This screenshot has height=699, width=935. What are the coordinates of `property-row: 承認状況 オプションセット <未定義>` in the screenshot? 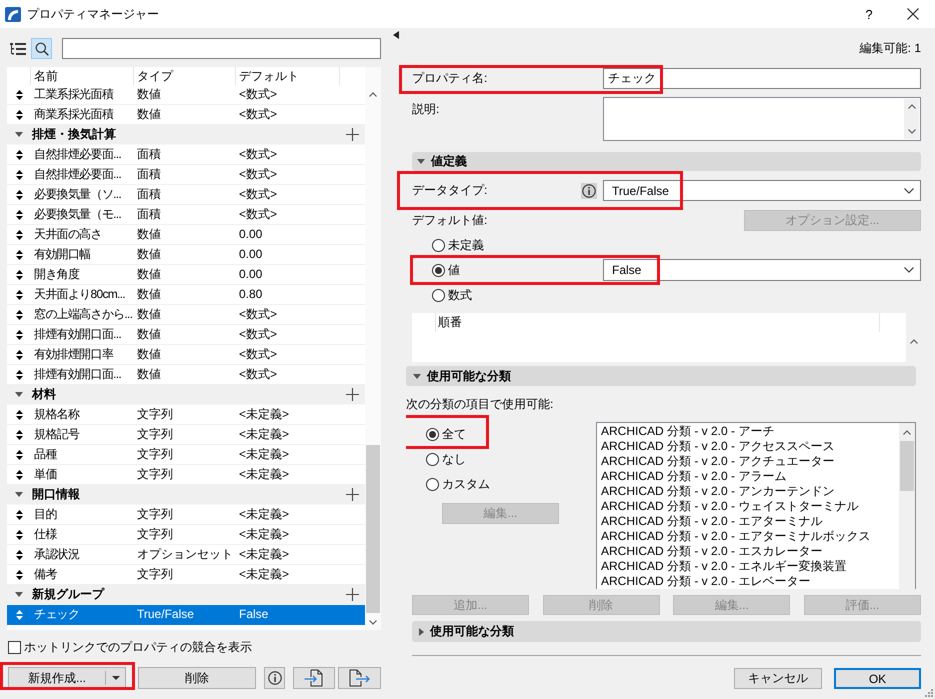 It's located at (186, 555).